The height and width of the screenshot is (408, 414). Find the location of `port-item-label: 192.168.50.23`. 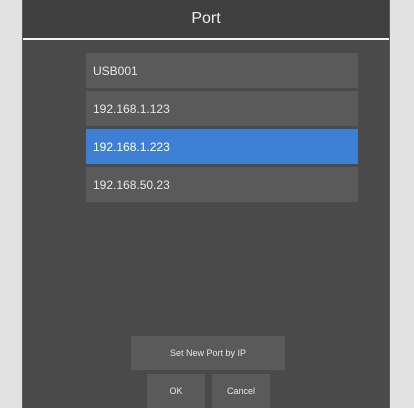

port-item-label: 192.168.50.23 is located at coordinates (131, 184).